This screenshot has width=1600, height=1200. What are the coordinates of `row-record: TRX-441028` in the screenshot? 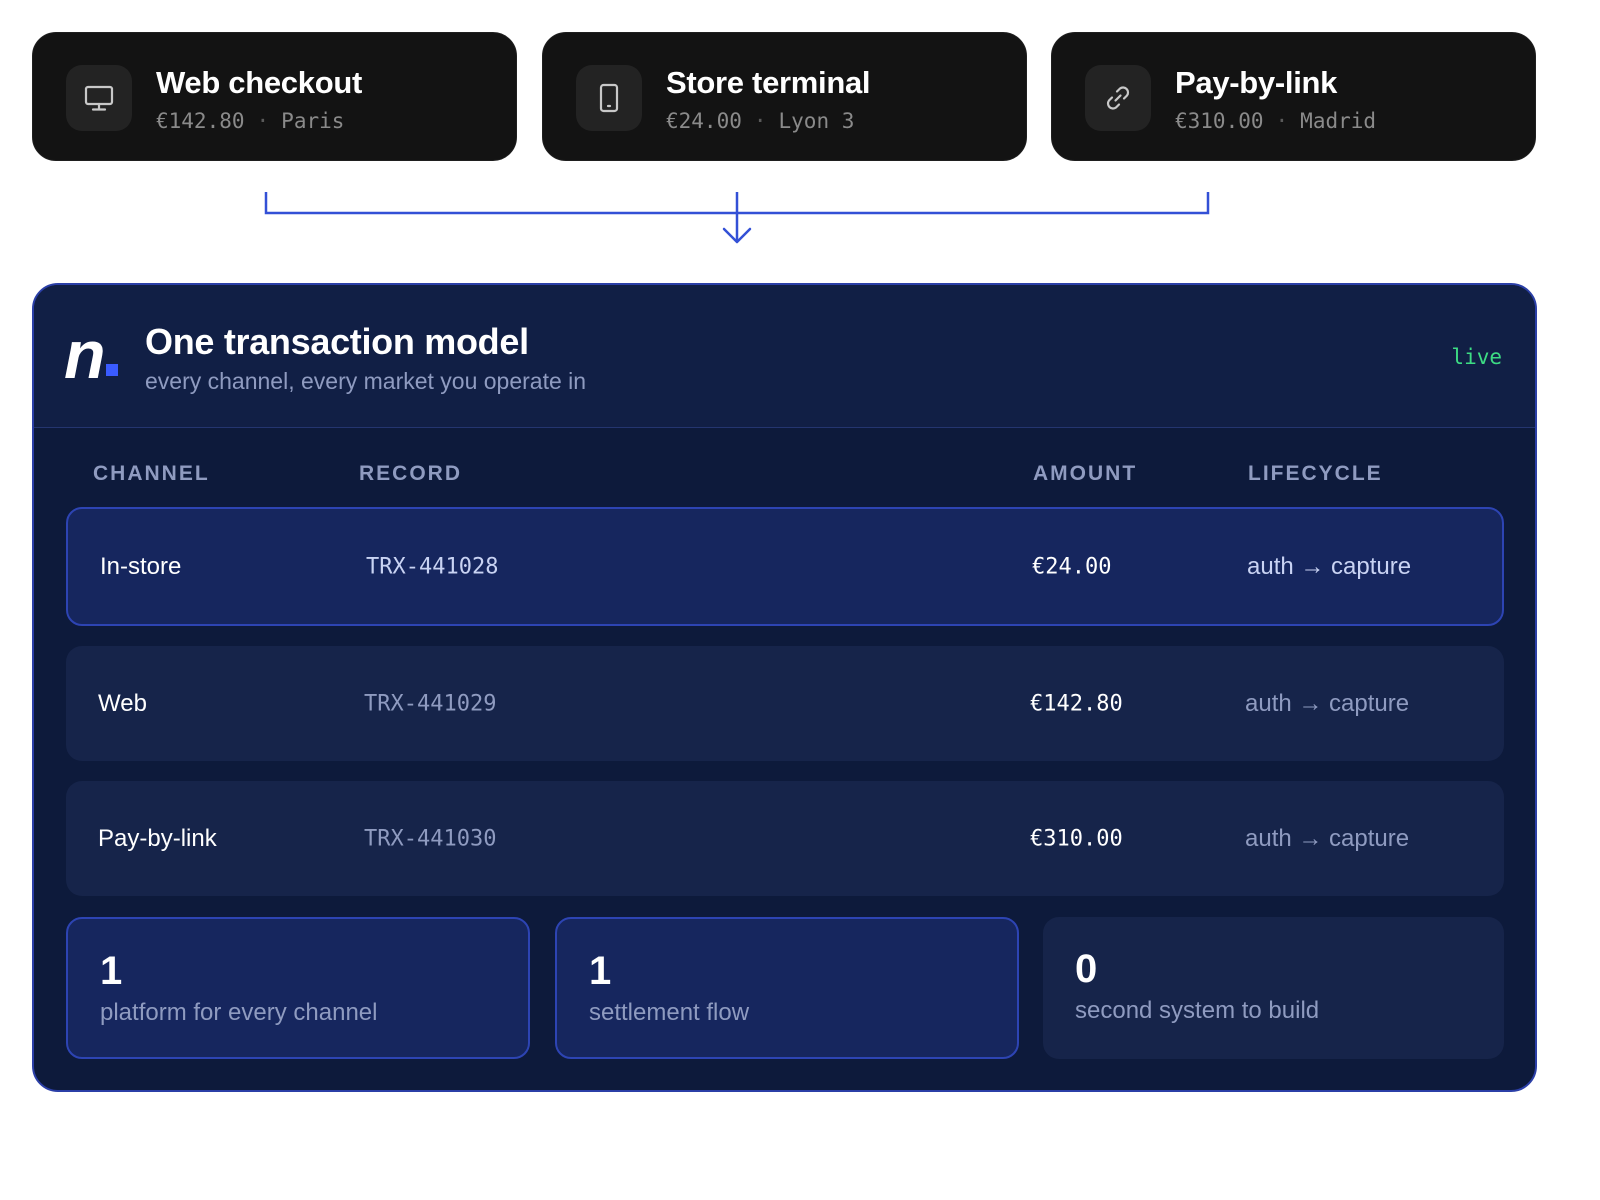 It's located at (432, 566).